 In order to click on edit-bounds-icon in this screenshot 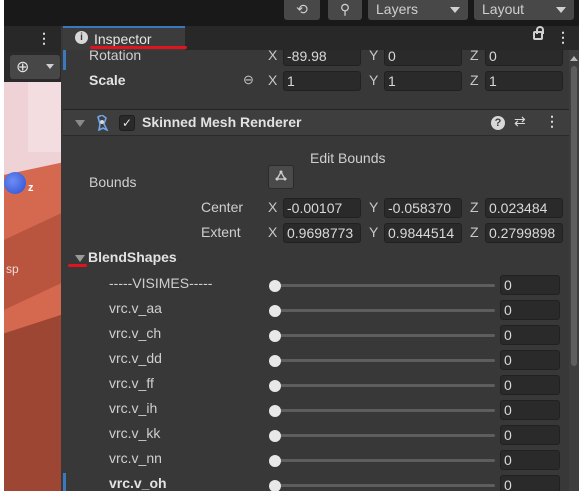, I will do `click(281, 175)`.